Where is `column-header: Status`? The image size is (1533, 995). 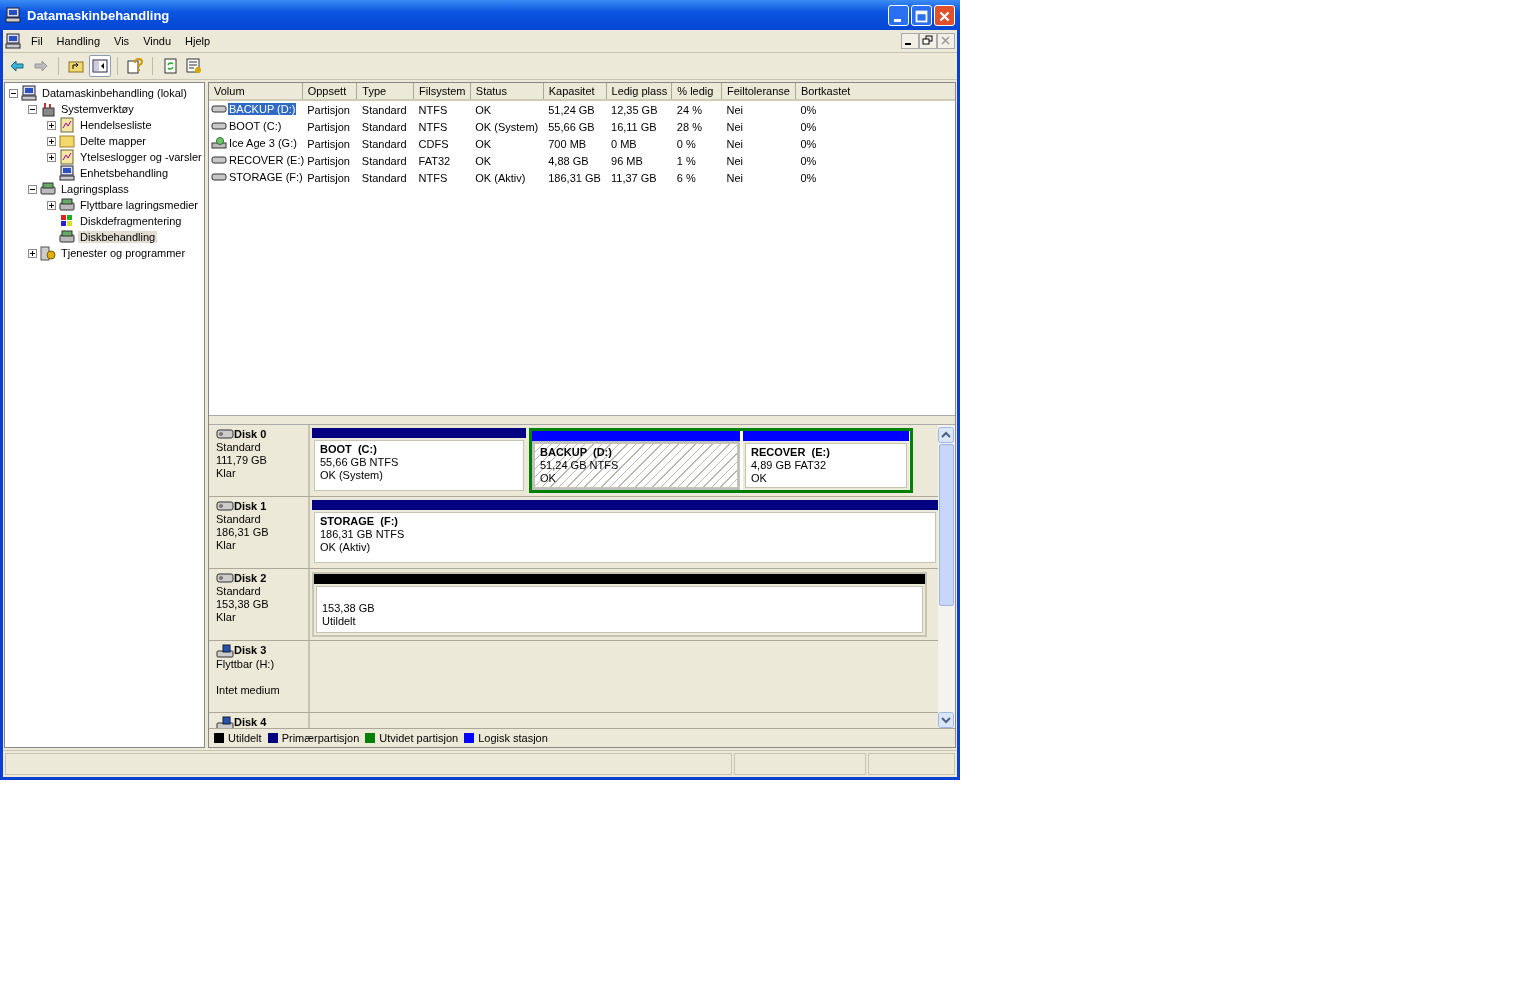
column-header: Status is located at coordinates (507, 91).